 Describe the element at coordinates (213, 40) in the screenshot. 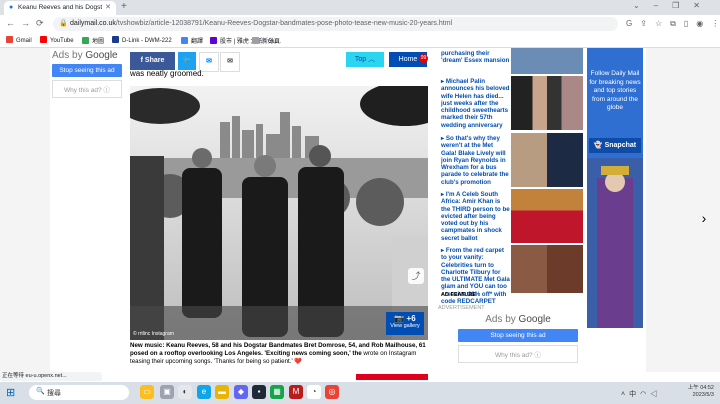

I see `yahoo-icon` at that location.